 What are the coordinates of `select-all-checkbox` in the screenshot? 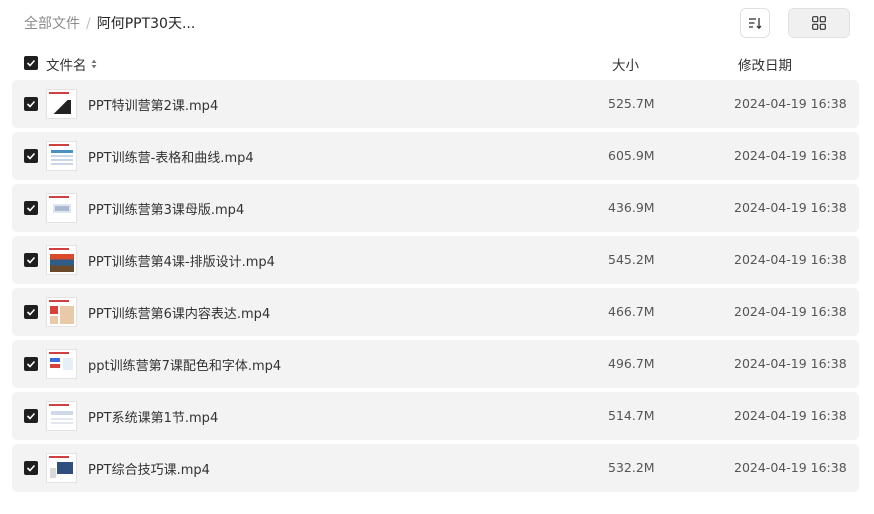 It's located at (31, 63).